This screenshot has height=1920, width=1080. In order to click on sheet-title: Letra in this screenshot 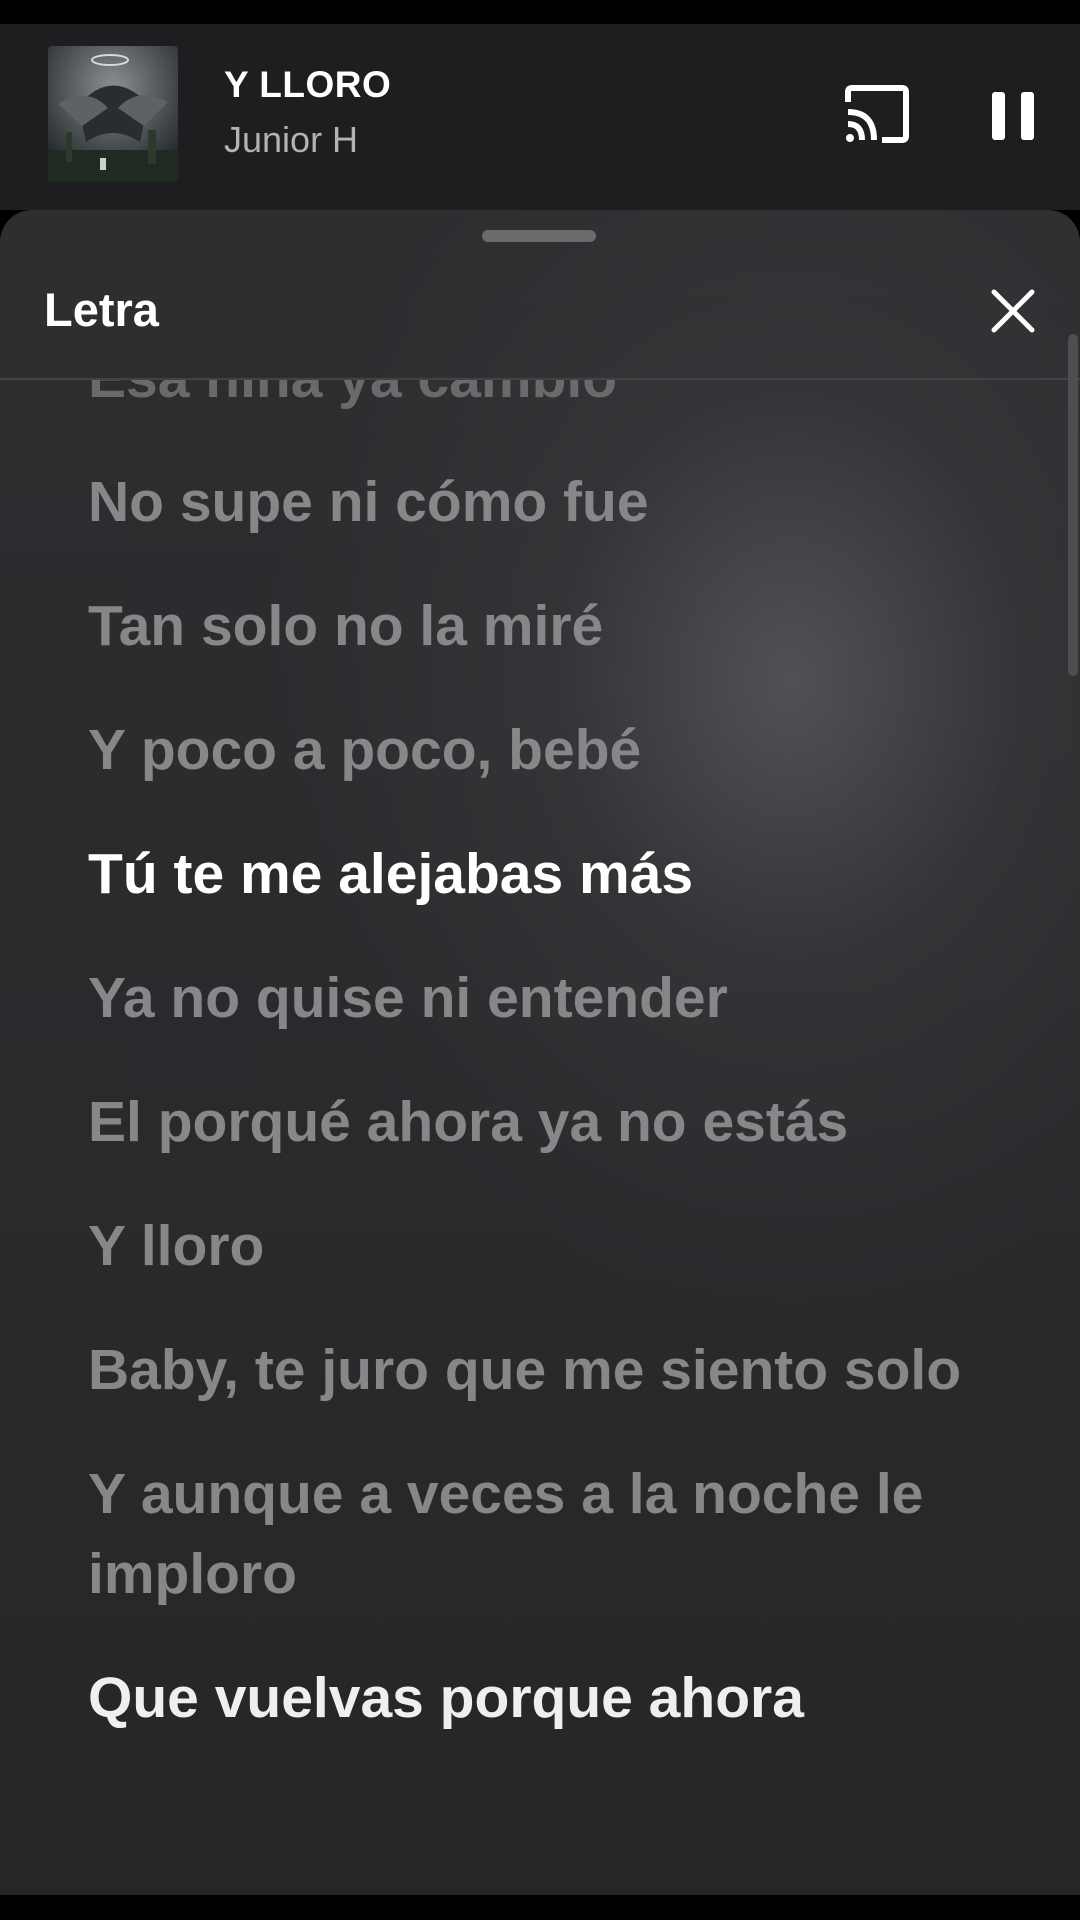, I will do `click(101, 309)`.